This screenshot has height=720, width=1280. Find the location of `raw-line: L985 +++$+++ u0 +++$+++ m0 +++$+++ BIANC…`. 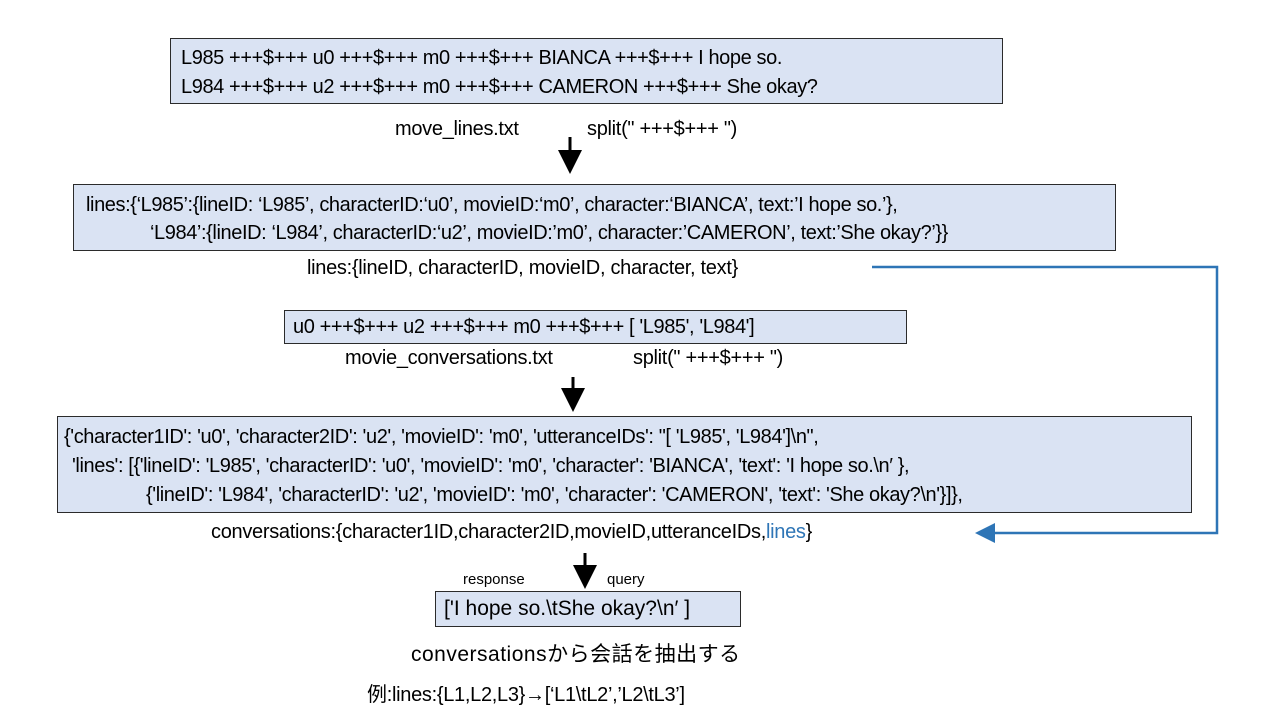

raw-line: L985 +++$+++ u0 +++$+++ m0 +++$+++ BIANC… is located at coordinates (481, 58).